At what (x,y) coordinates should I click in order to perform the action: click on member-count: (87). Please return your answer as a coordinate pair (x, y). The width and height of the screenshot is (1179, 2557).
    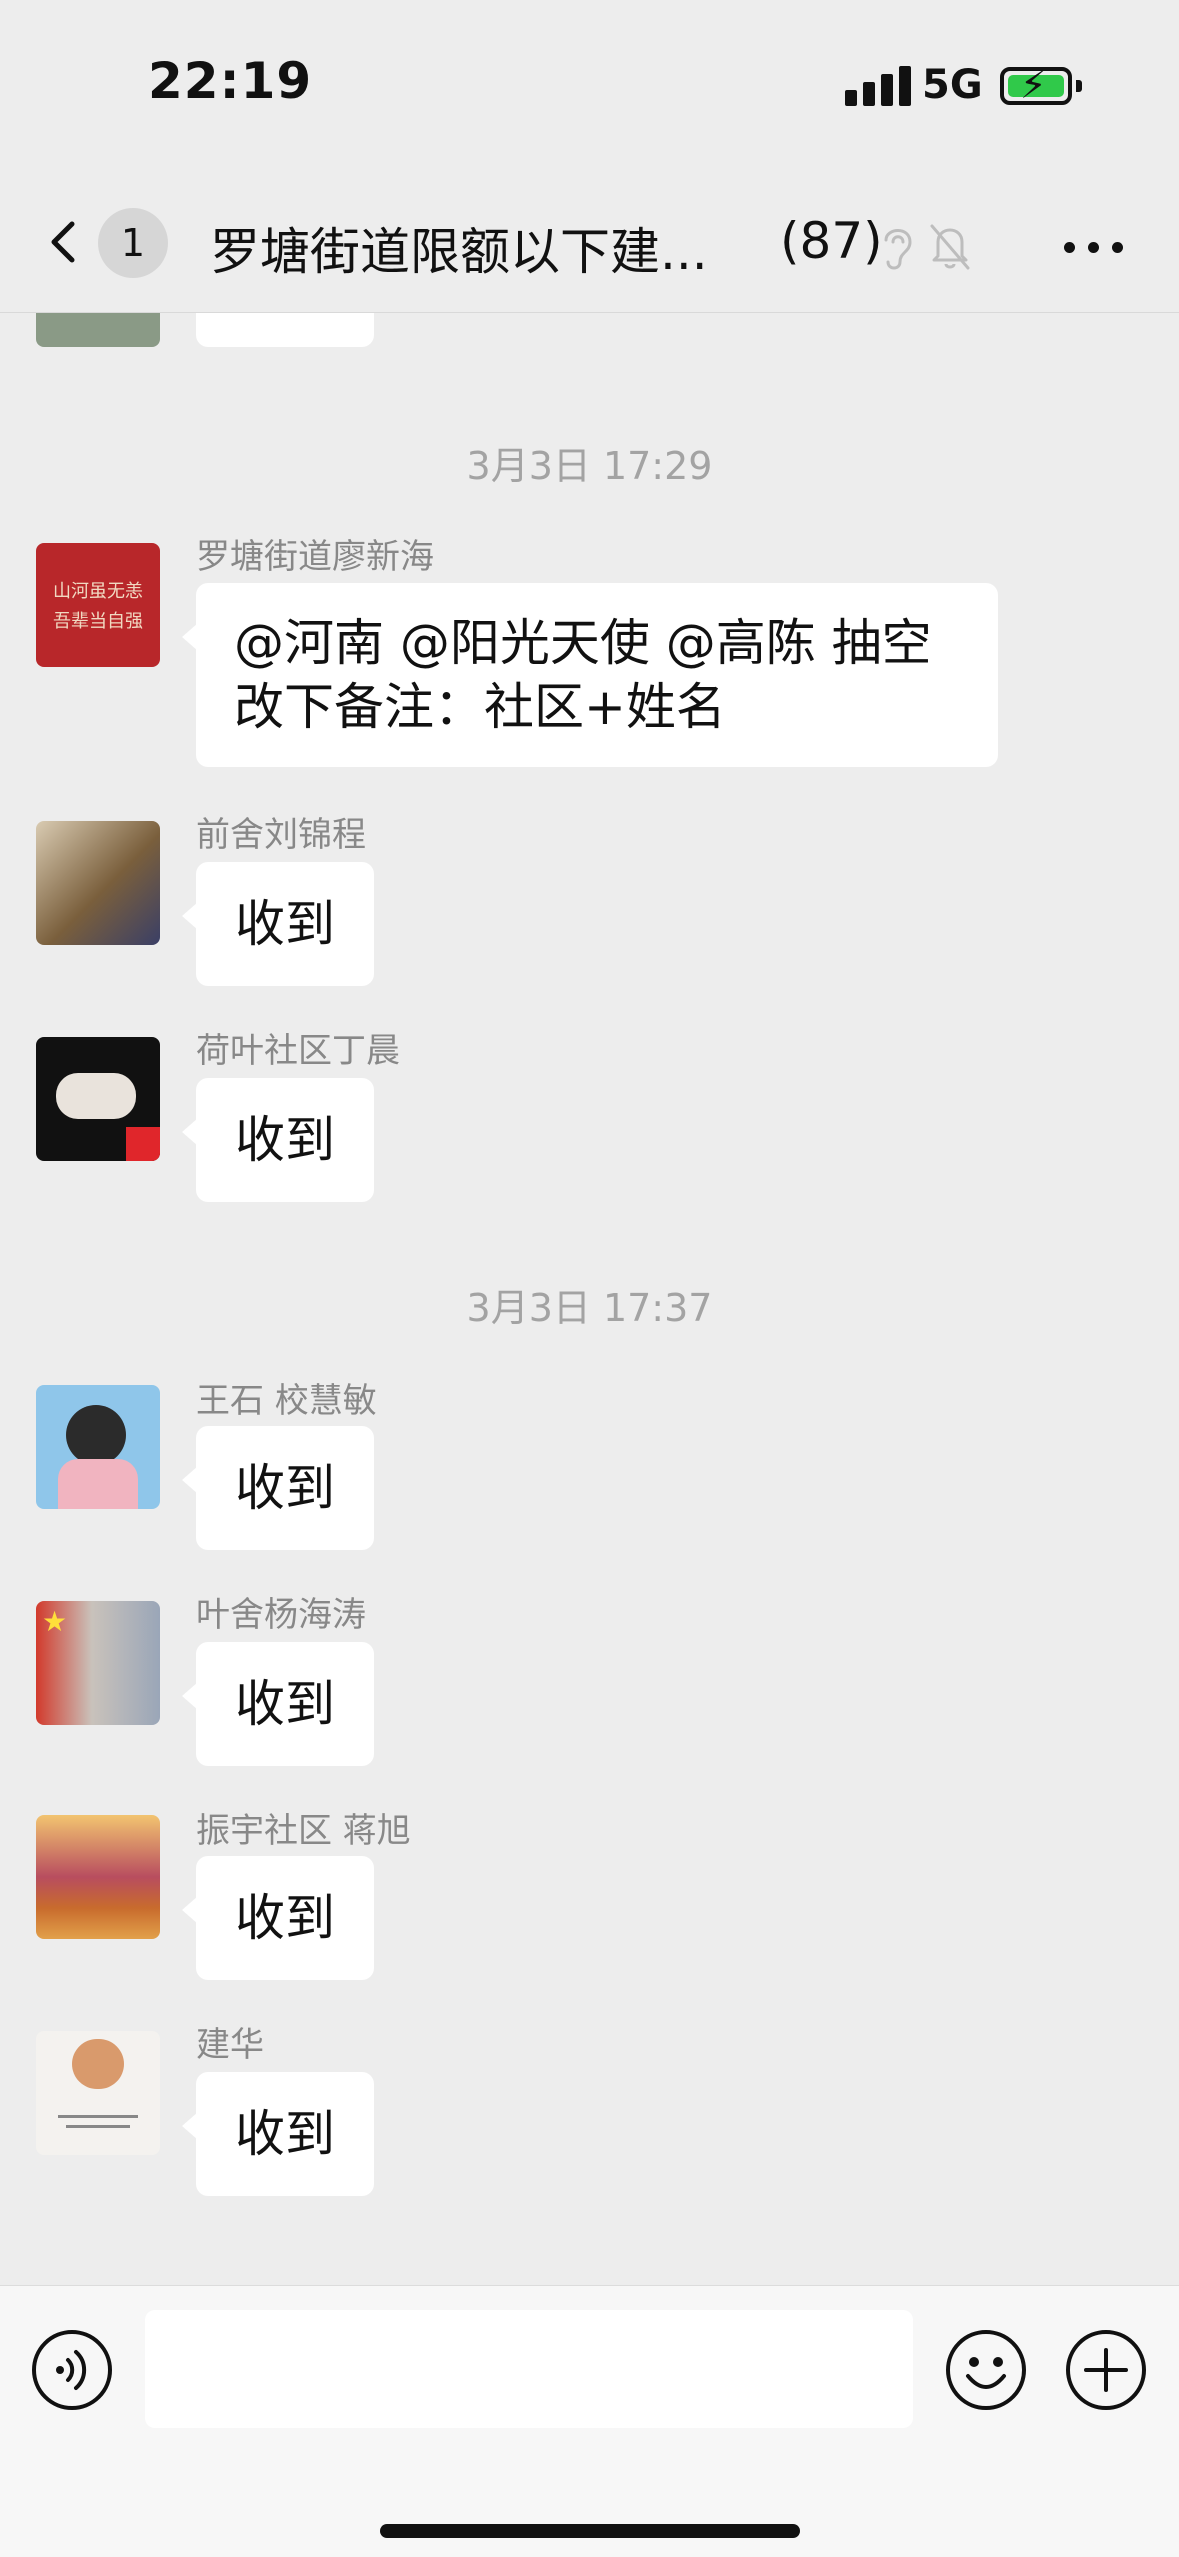
    Looking at the image, I should click on (831, 241).